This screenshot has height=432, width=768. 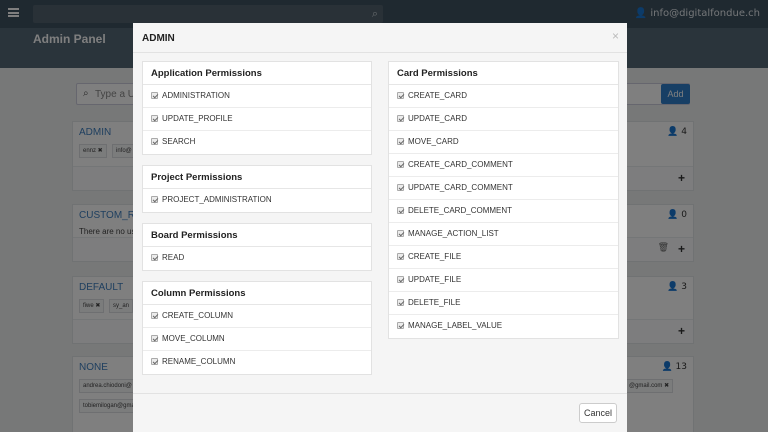 What do you see at coordinates (257, 177) in the screenshot?
I see `panel-title: Project Permissions` at bounding box center [257, 177].